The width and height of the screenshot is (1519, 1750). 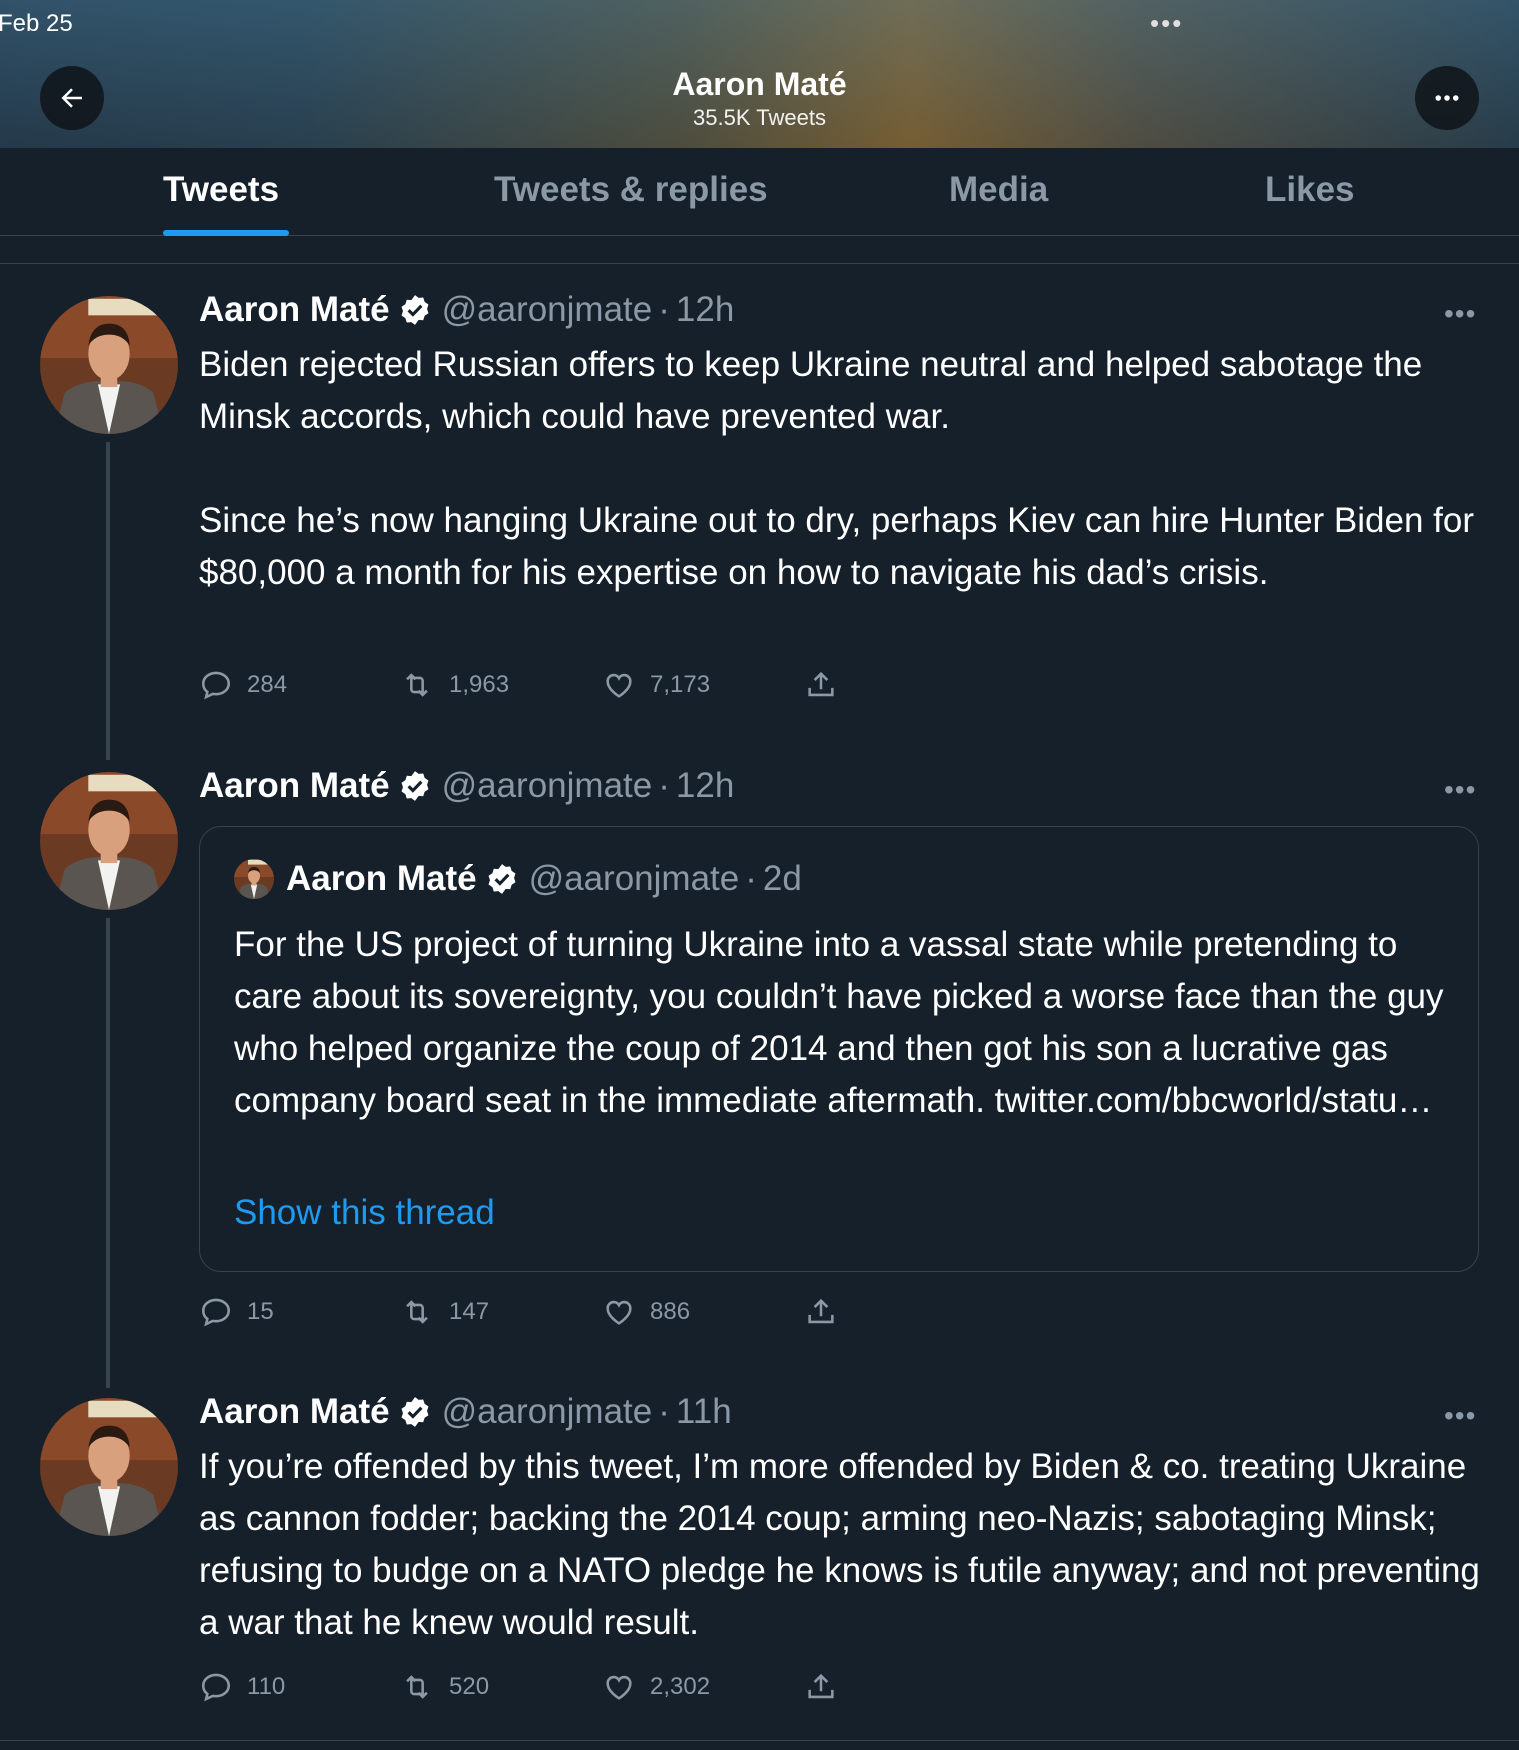 I want to click on like-button: 886, so click(x=646, y=1312).